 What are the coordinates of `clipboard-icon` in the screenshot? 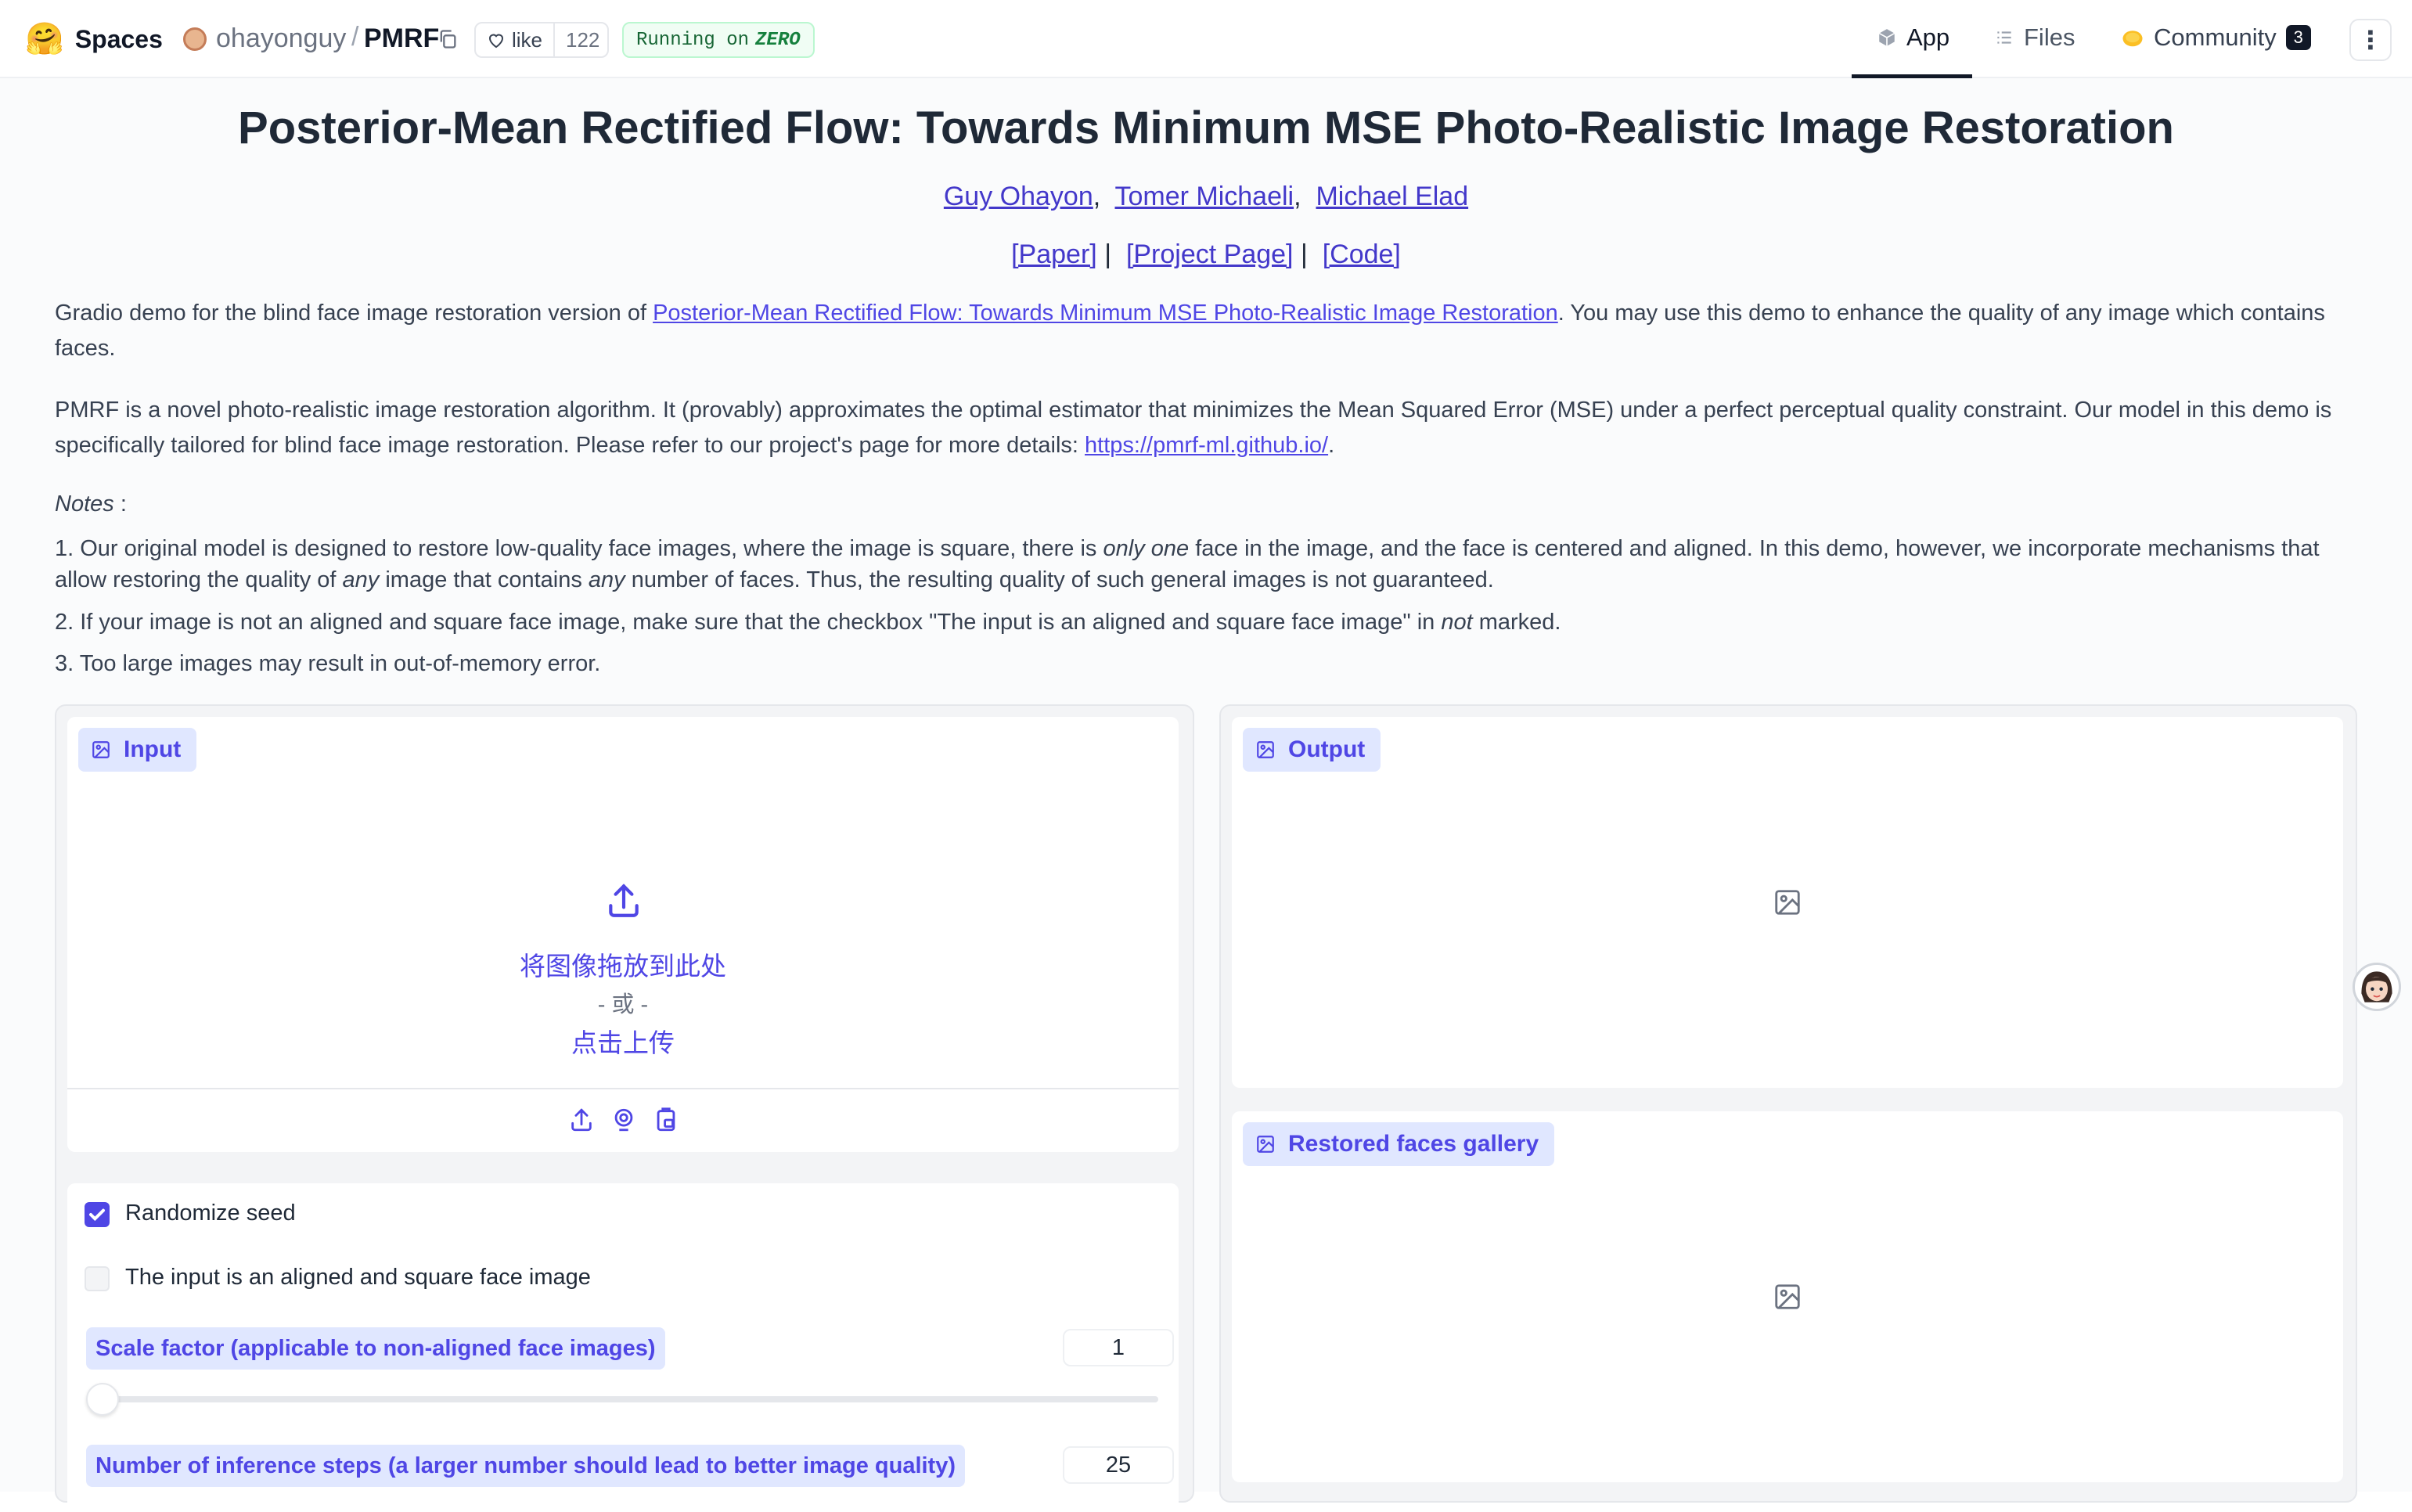 It's located at (666, 1120).